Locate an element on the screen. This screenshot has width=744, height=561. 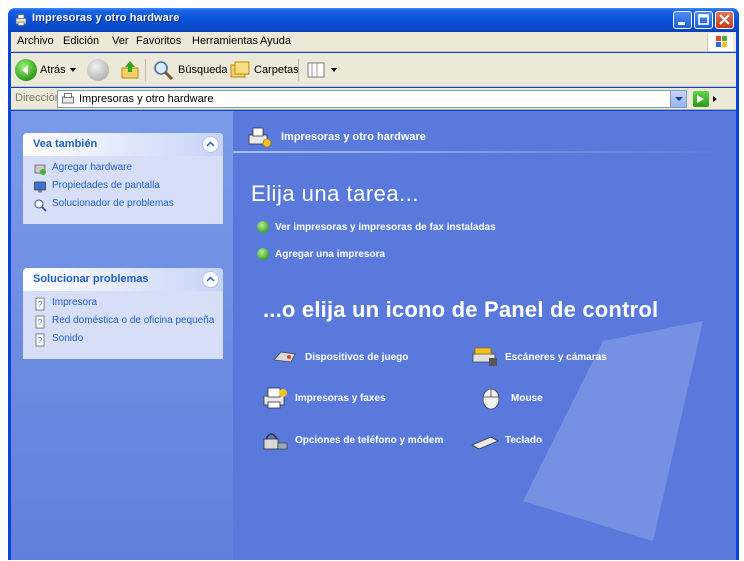
forward-button is located at coordinates (98, 70).